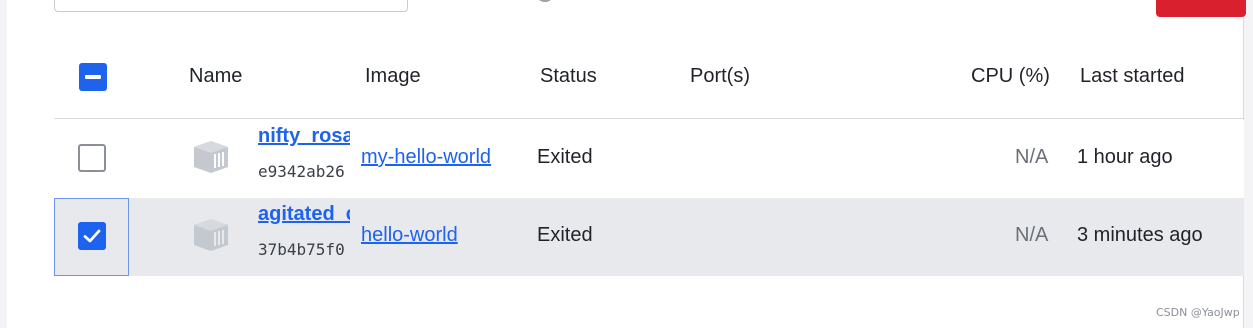 This screenshot has height=328, width=1253. I want to click on indeterminate-icon, so click(93, 77).